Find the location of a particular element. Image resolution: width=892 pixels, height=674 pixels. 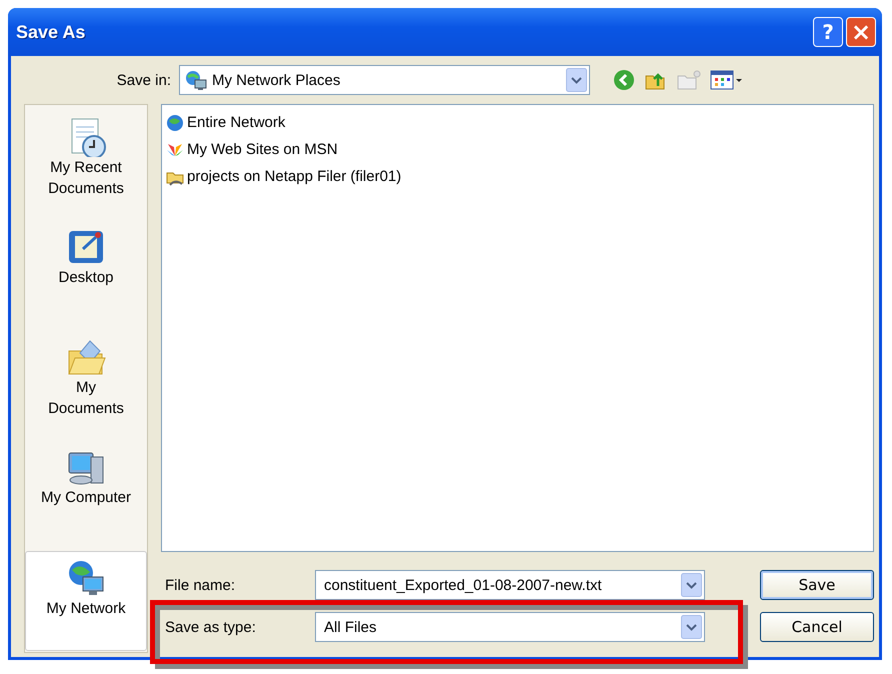

places-item: My Documents is located at coordinates (86, 381).